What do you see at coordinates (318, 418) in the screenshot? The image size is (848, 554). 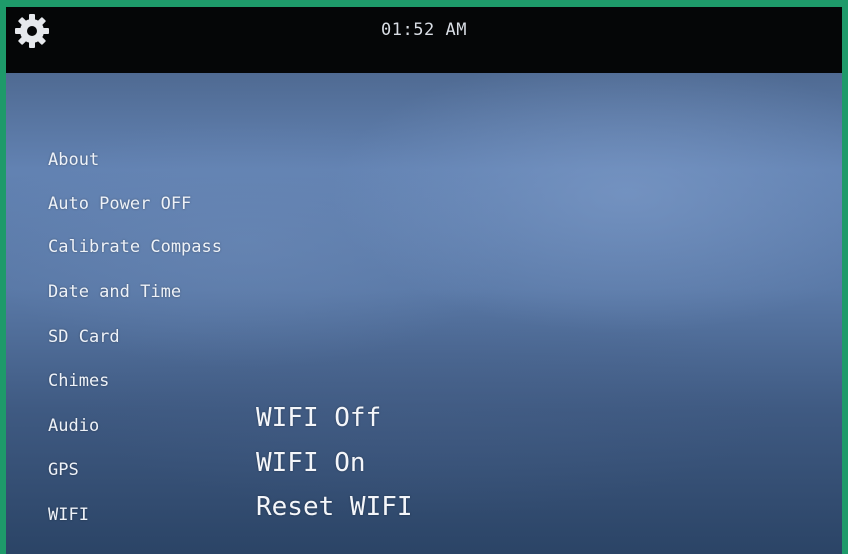 I see `wifi-off-option: WIFI Off` at bounding box center [318, 418].